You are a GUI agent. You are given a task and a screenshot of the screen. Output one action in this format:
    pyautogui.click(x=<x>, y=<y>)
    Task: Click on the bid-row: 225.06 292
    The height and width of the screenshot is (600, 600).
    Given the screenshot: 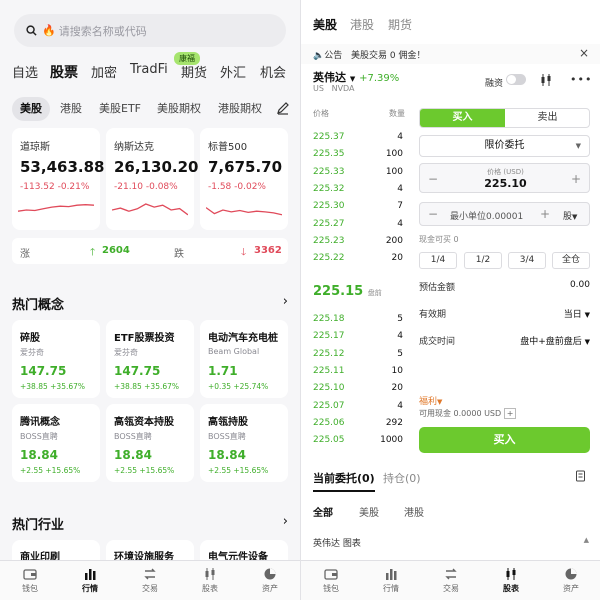 What is the action you would take?
    pyautogui.click(x=358, y=425)
    